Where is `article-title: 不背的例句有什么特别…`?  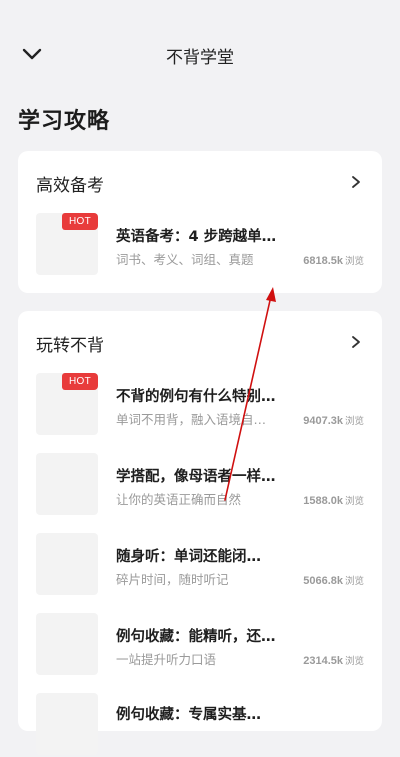 article-title: 不背的例句有什么特别… is located at coordinates (196, 397).